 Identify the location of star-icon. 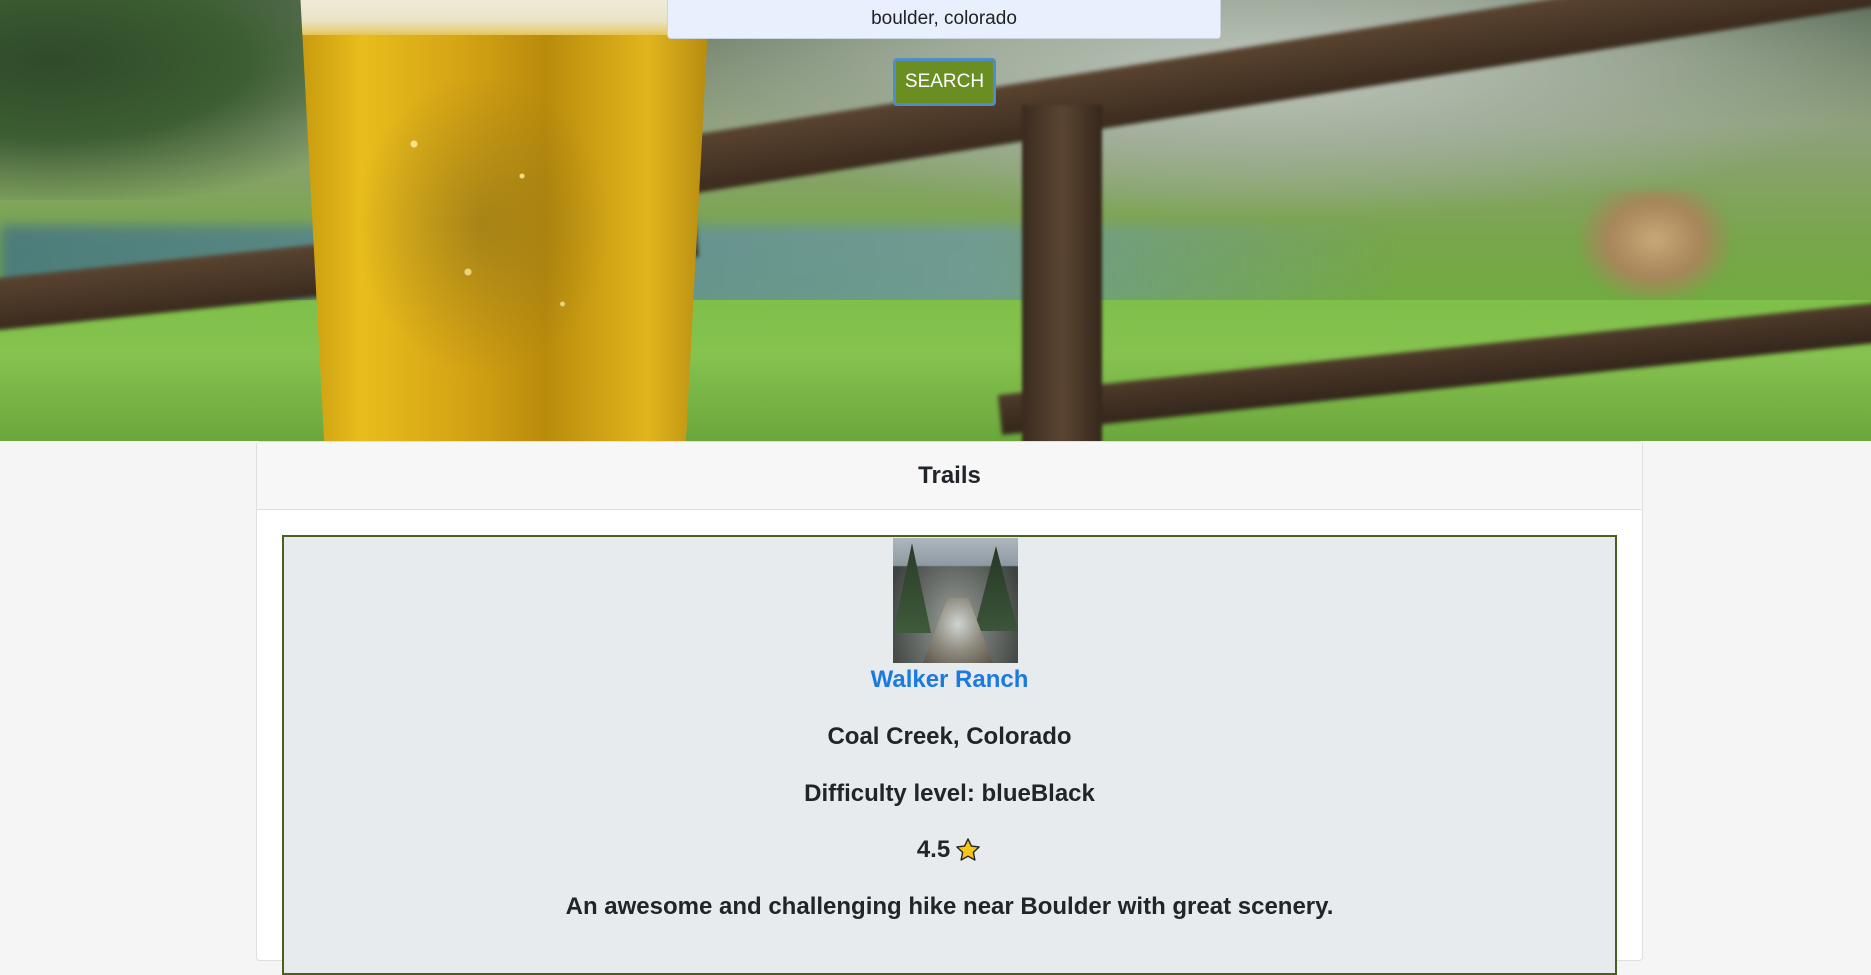
(968, 849).